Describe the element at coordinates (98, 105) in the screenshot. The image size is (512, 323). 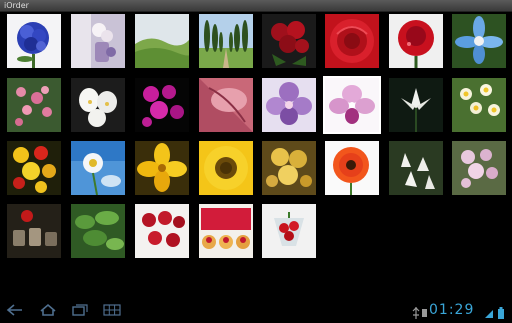
I see `thumb-white-orchids` at that location.